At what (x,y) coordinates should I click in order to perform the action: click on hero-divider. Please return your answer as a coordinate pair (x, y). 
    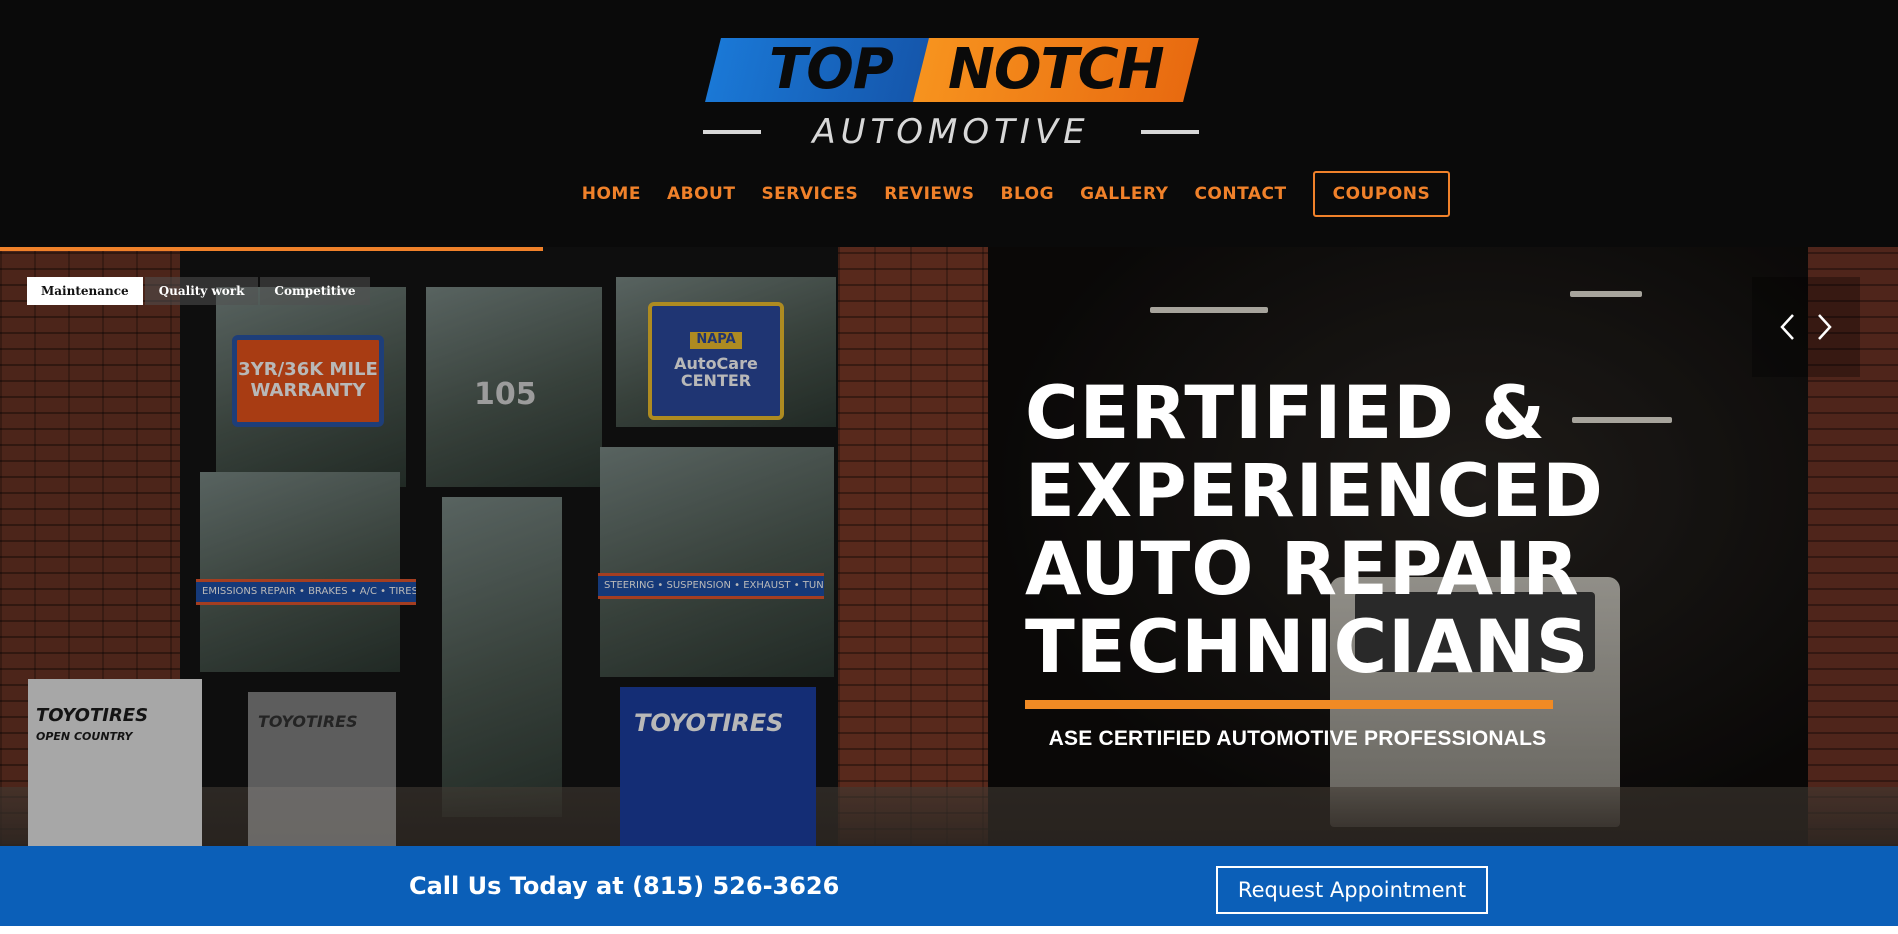
    Looking at the image, I should click on (1289, 704).